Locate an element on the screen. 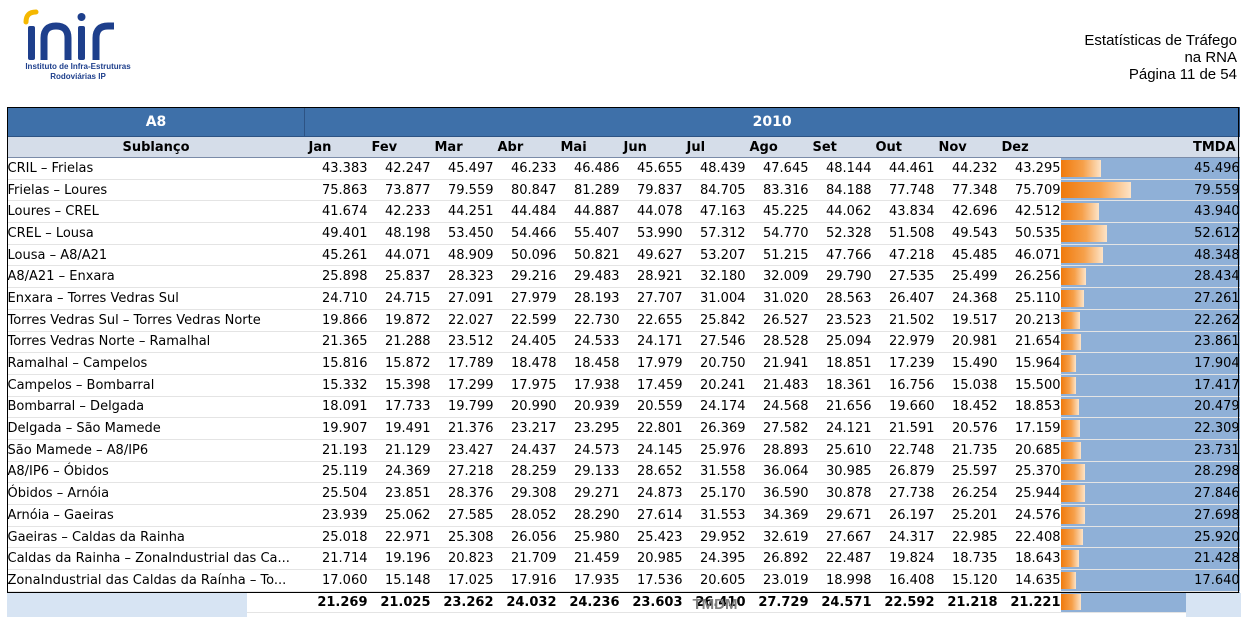 Image resolution: width=1250 pixels, height=617 pixels. tmda-value: 20.479 is located at coordinates (1194, 407).